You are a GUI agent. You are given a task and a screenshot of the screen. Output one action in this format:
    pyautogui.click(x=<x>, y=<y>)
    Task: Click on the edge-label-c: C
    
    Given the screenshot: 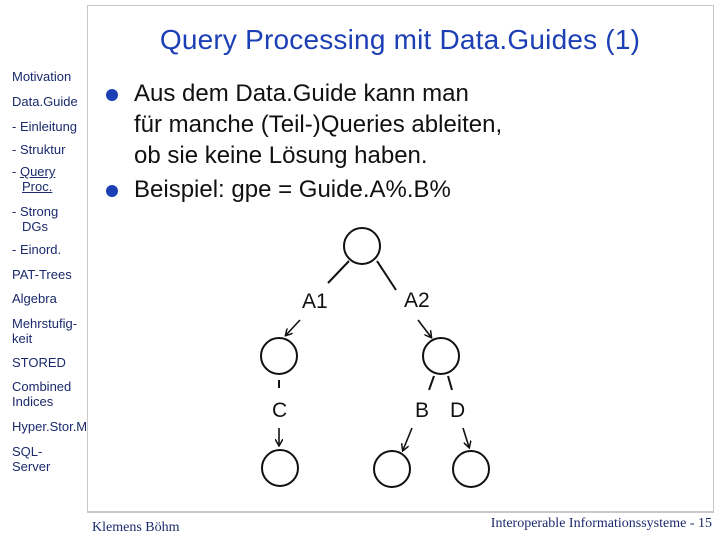 What is the action you would take?
    pyautogui.click(x=279, y=410)
    